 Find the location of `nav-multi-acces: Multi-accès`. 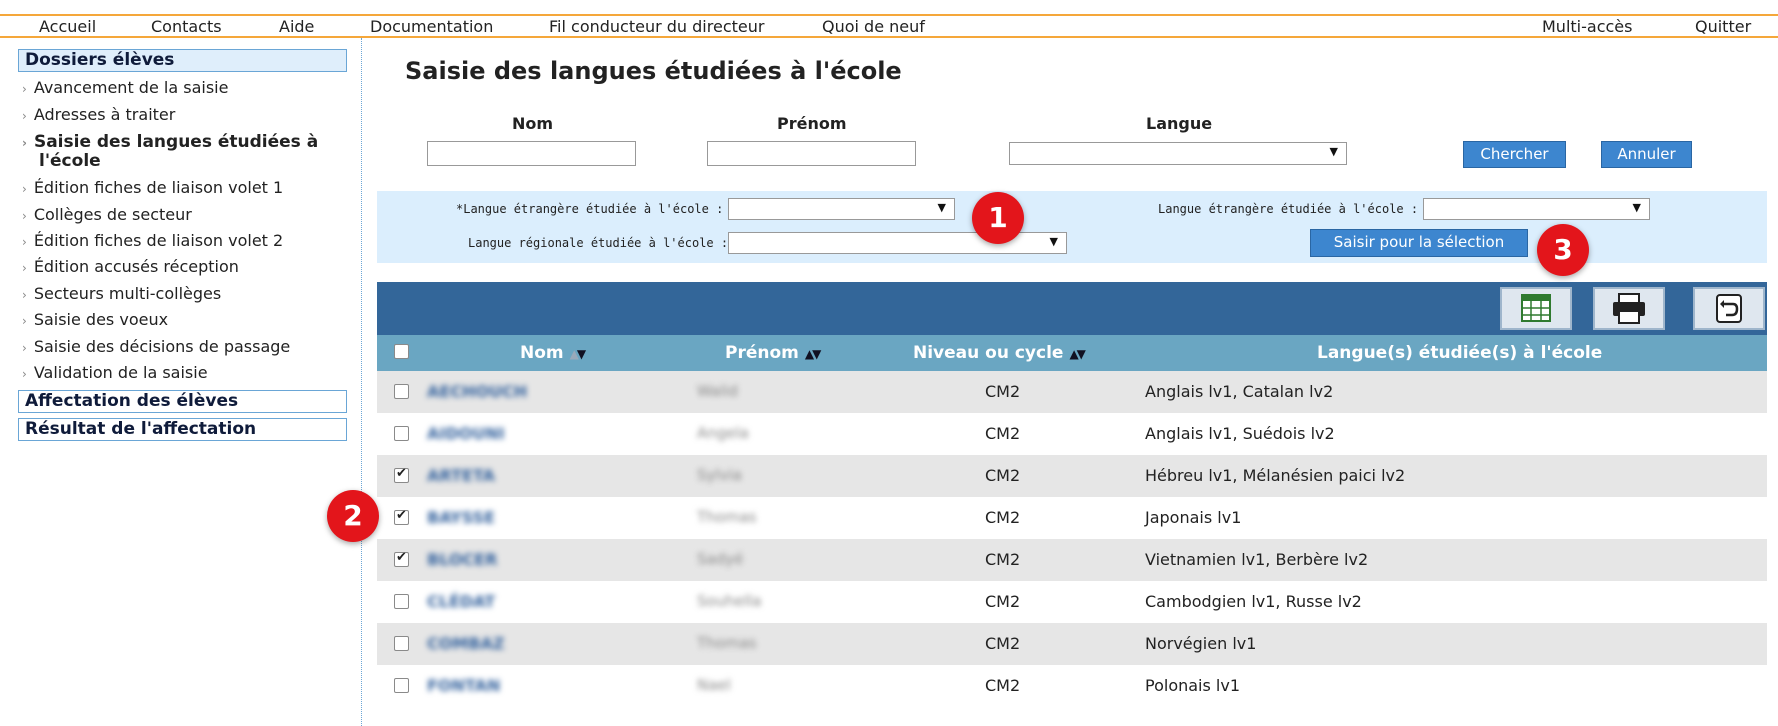

nav-multi-acces: Multi-accès is located at coordinates (1587, 26).